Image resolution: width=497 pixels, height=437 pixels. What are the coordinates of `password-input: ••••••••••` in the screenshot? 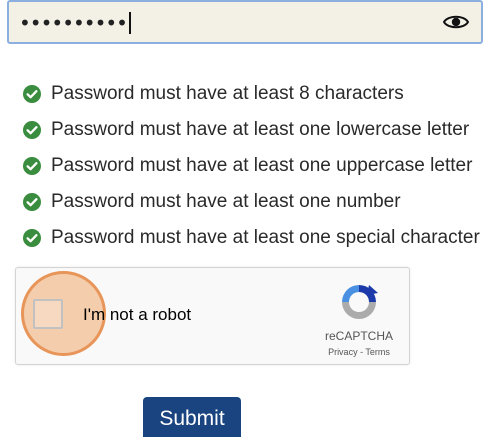 It's located at (245, 22).